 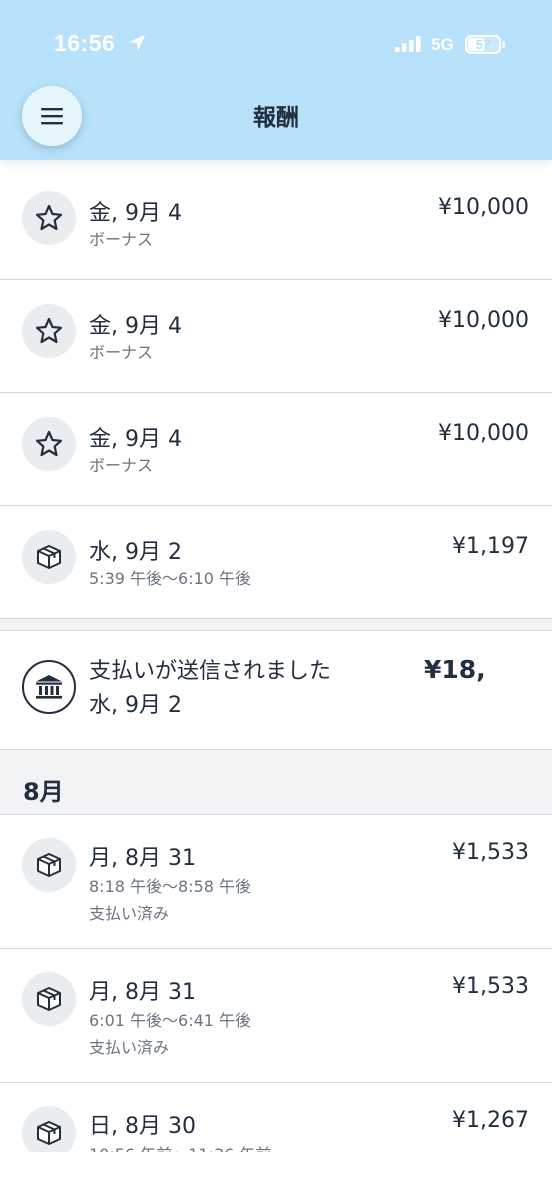 What do you see at coordinates (442, 44) in the screenshot?
I see `network-type: 5G` at bounding box center [442, 44].